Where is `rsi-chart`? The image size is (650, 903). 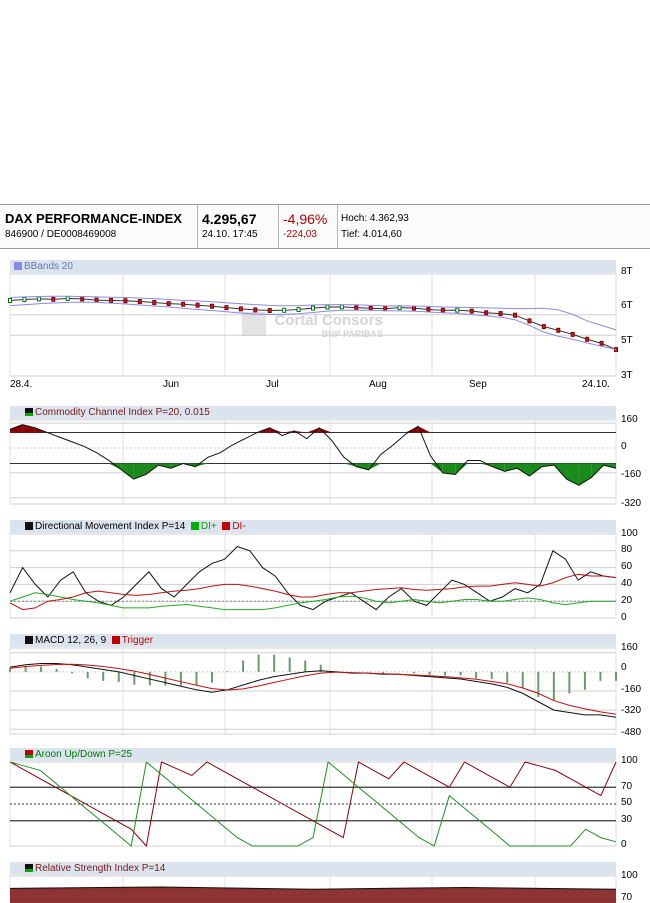
rsi-chart is located at coordinates (313, 889).